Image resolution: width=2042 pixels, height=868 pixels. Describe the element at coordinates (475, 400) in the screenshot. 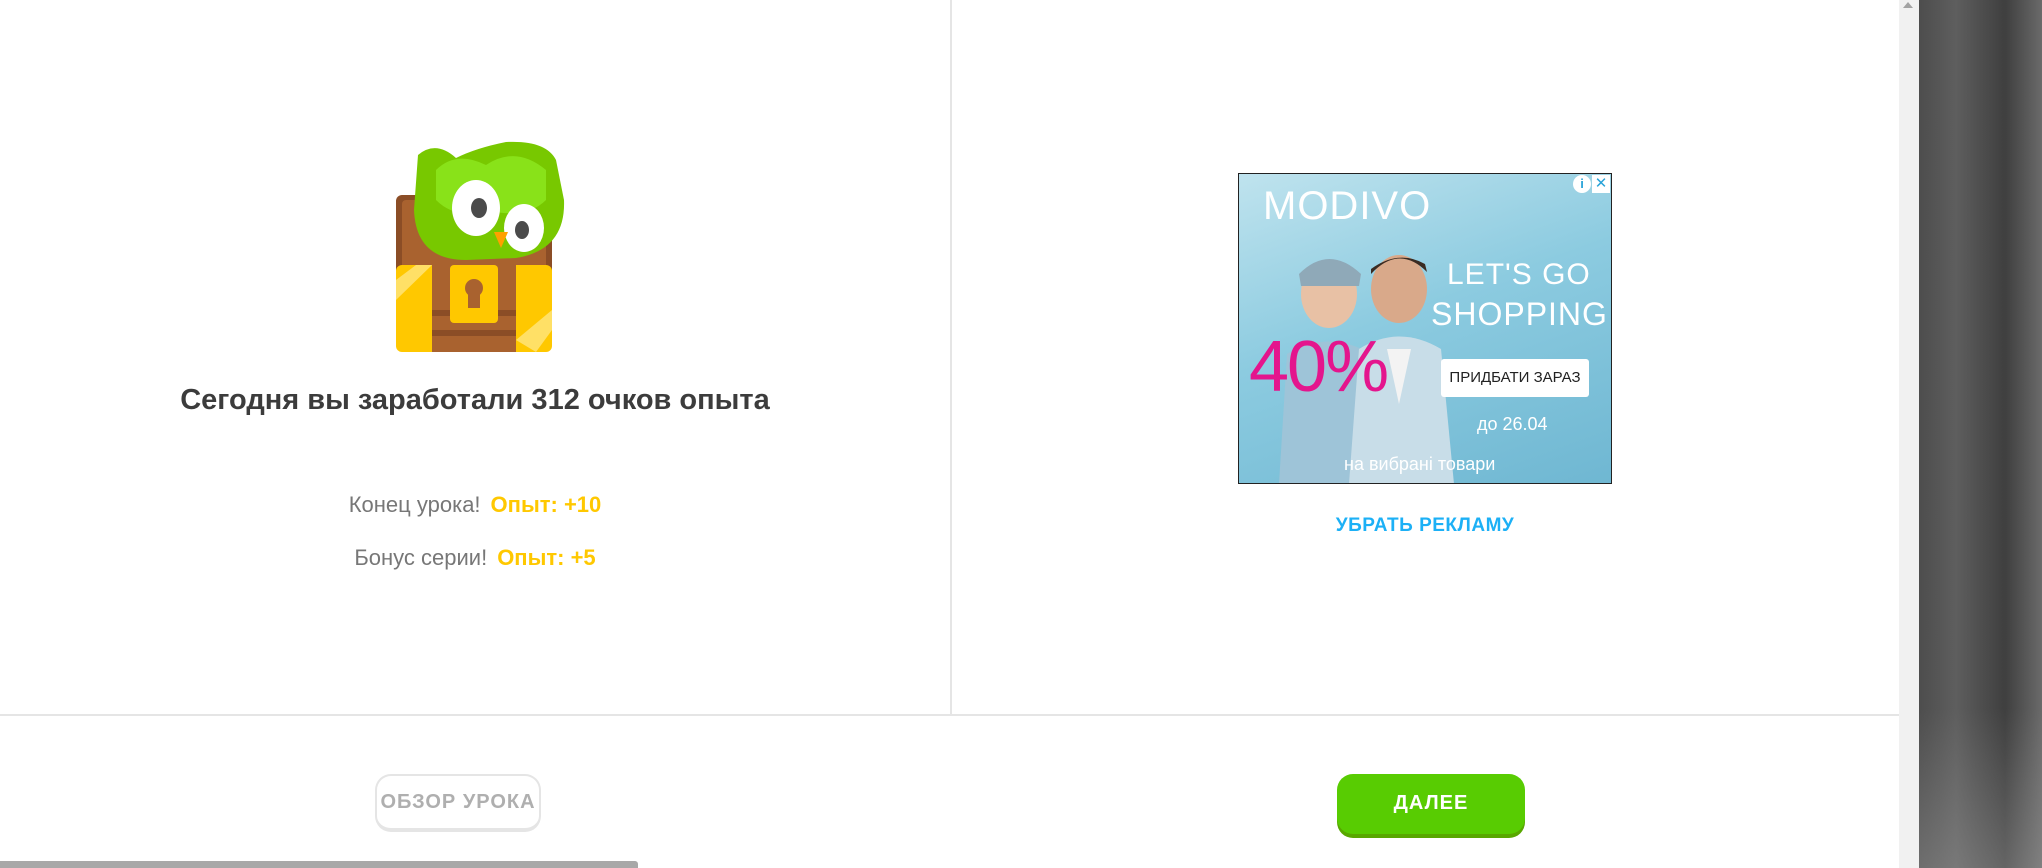

I see `xp-earned-headline: Сегодня вы заработали 312 очков опыта` at that location.